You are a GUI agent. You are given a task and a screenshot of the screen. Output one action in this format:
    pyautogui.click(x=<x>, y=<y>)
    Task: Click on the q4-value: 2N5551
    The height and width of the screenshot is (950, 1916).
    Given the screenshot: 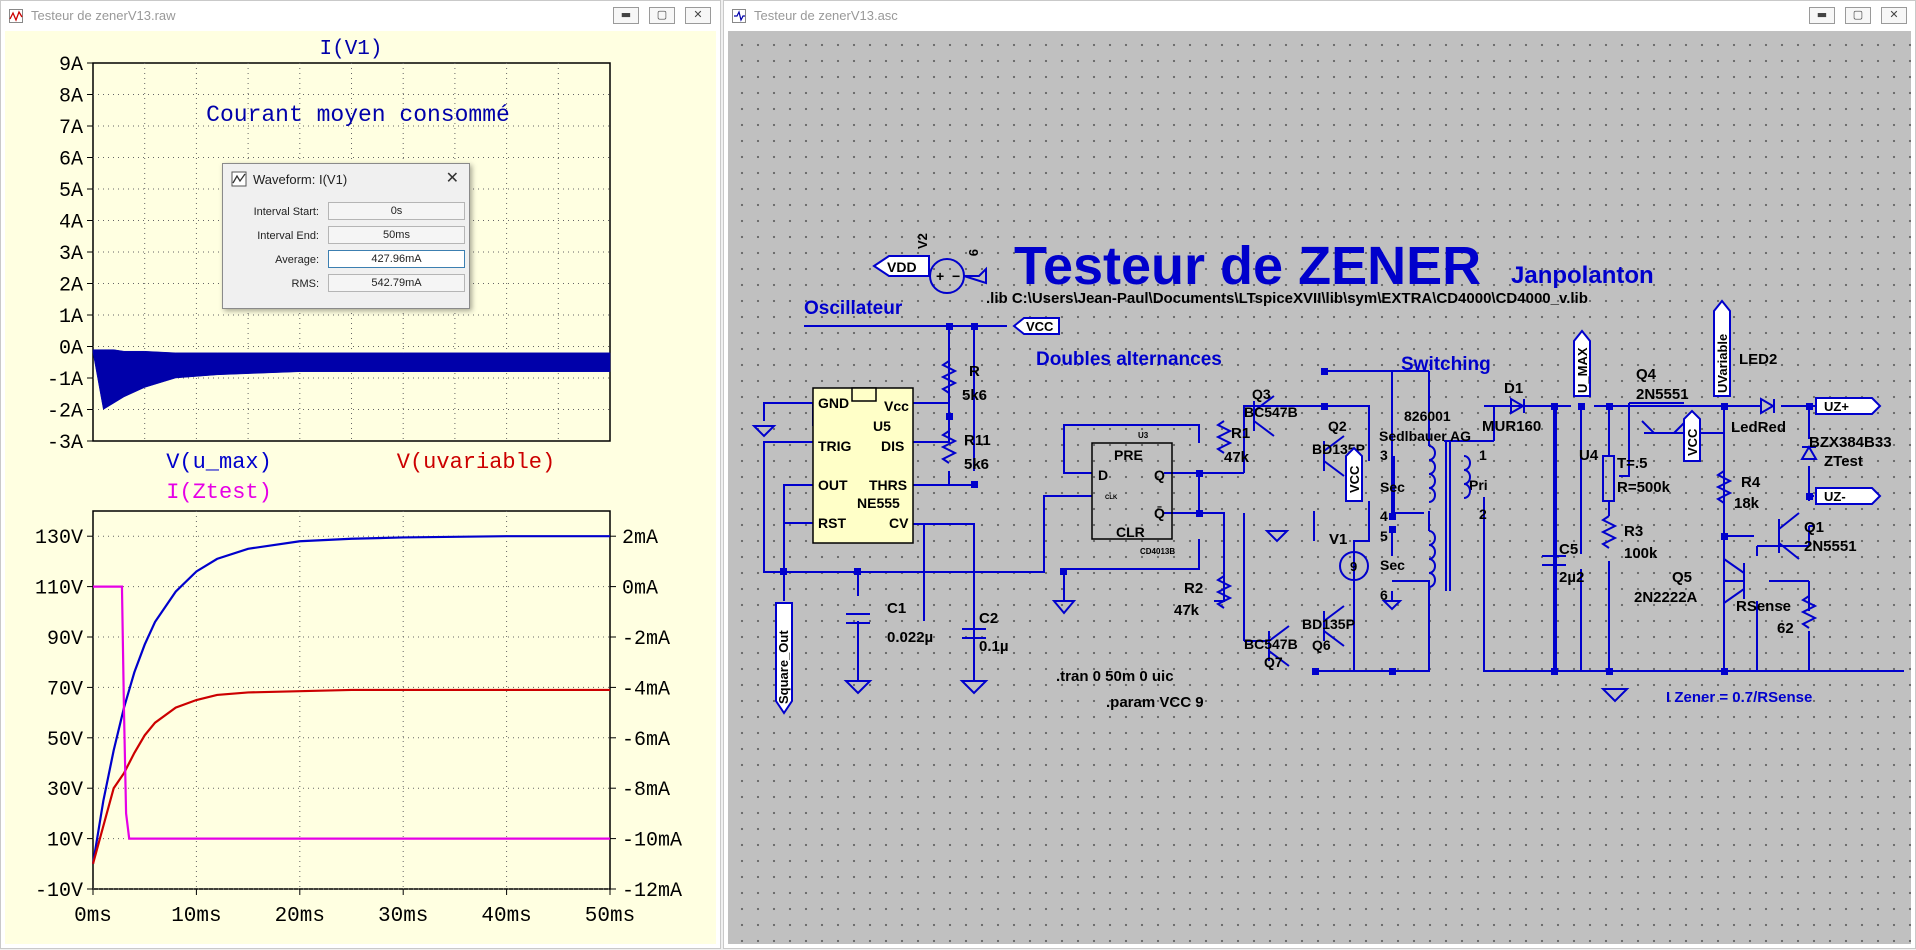 What is the action you would take?
    pyautogui.click(x=1662, y=394)
    